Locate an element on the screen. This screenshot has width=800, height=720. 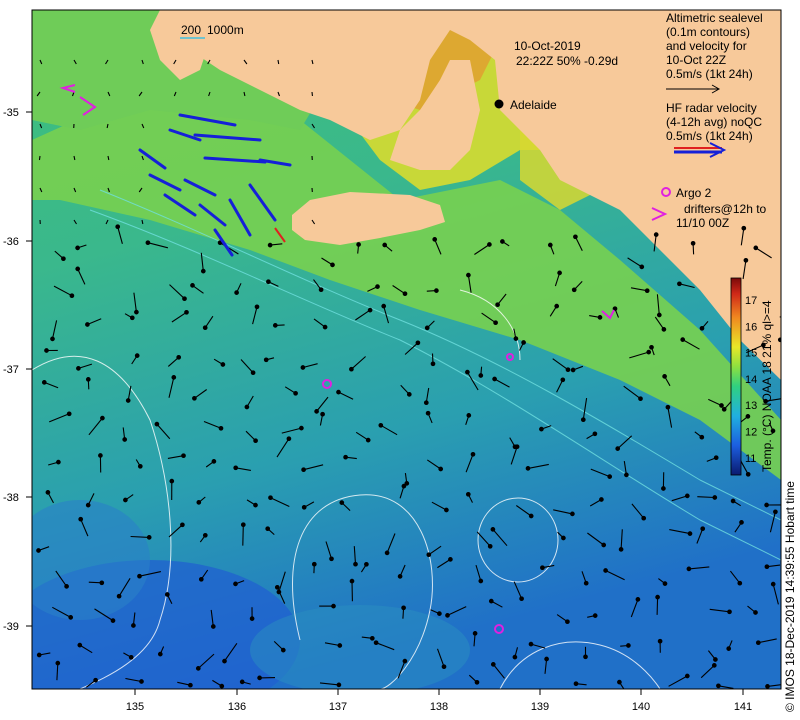
y-tick-label: -36 is located at coordinates (11, 242).